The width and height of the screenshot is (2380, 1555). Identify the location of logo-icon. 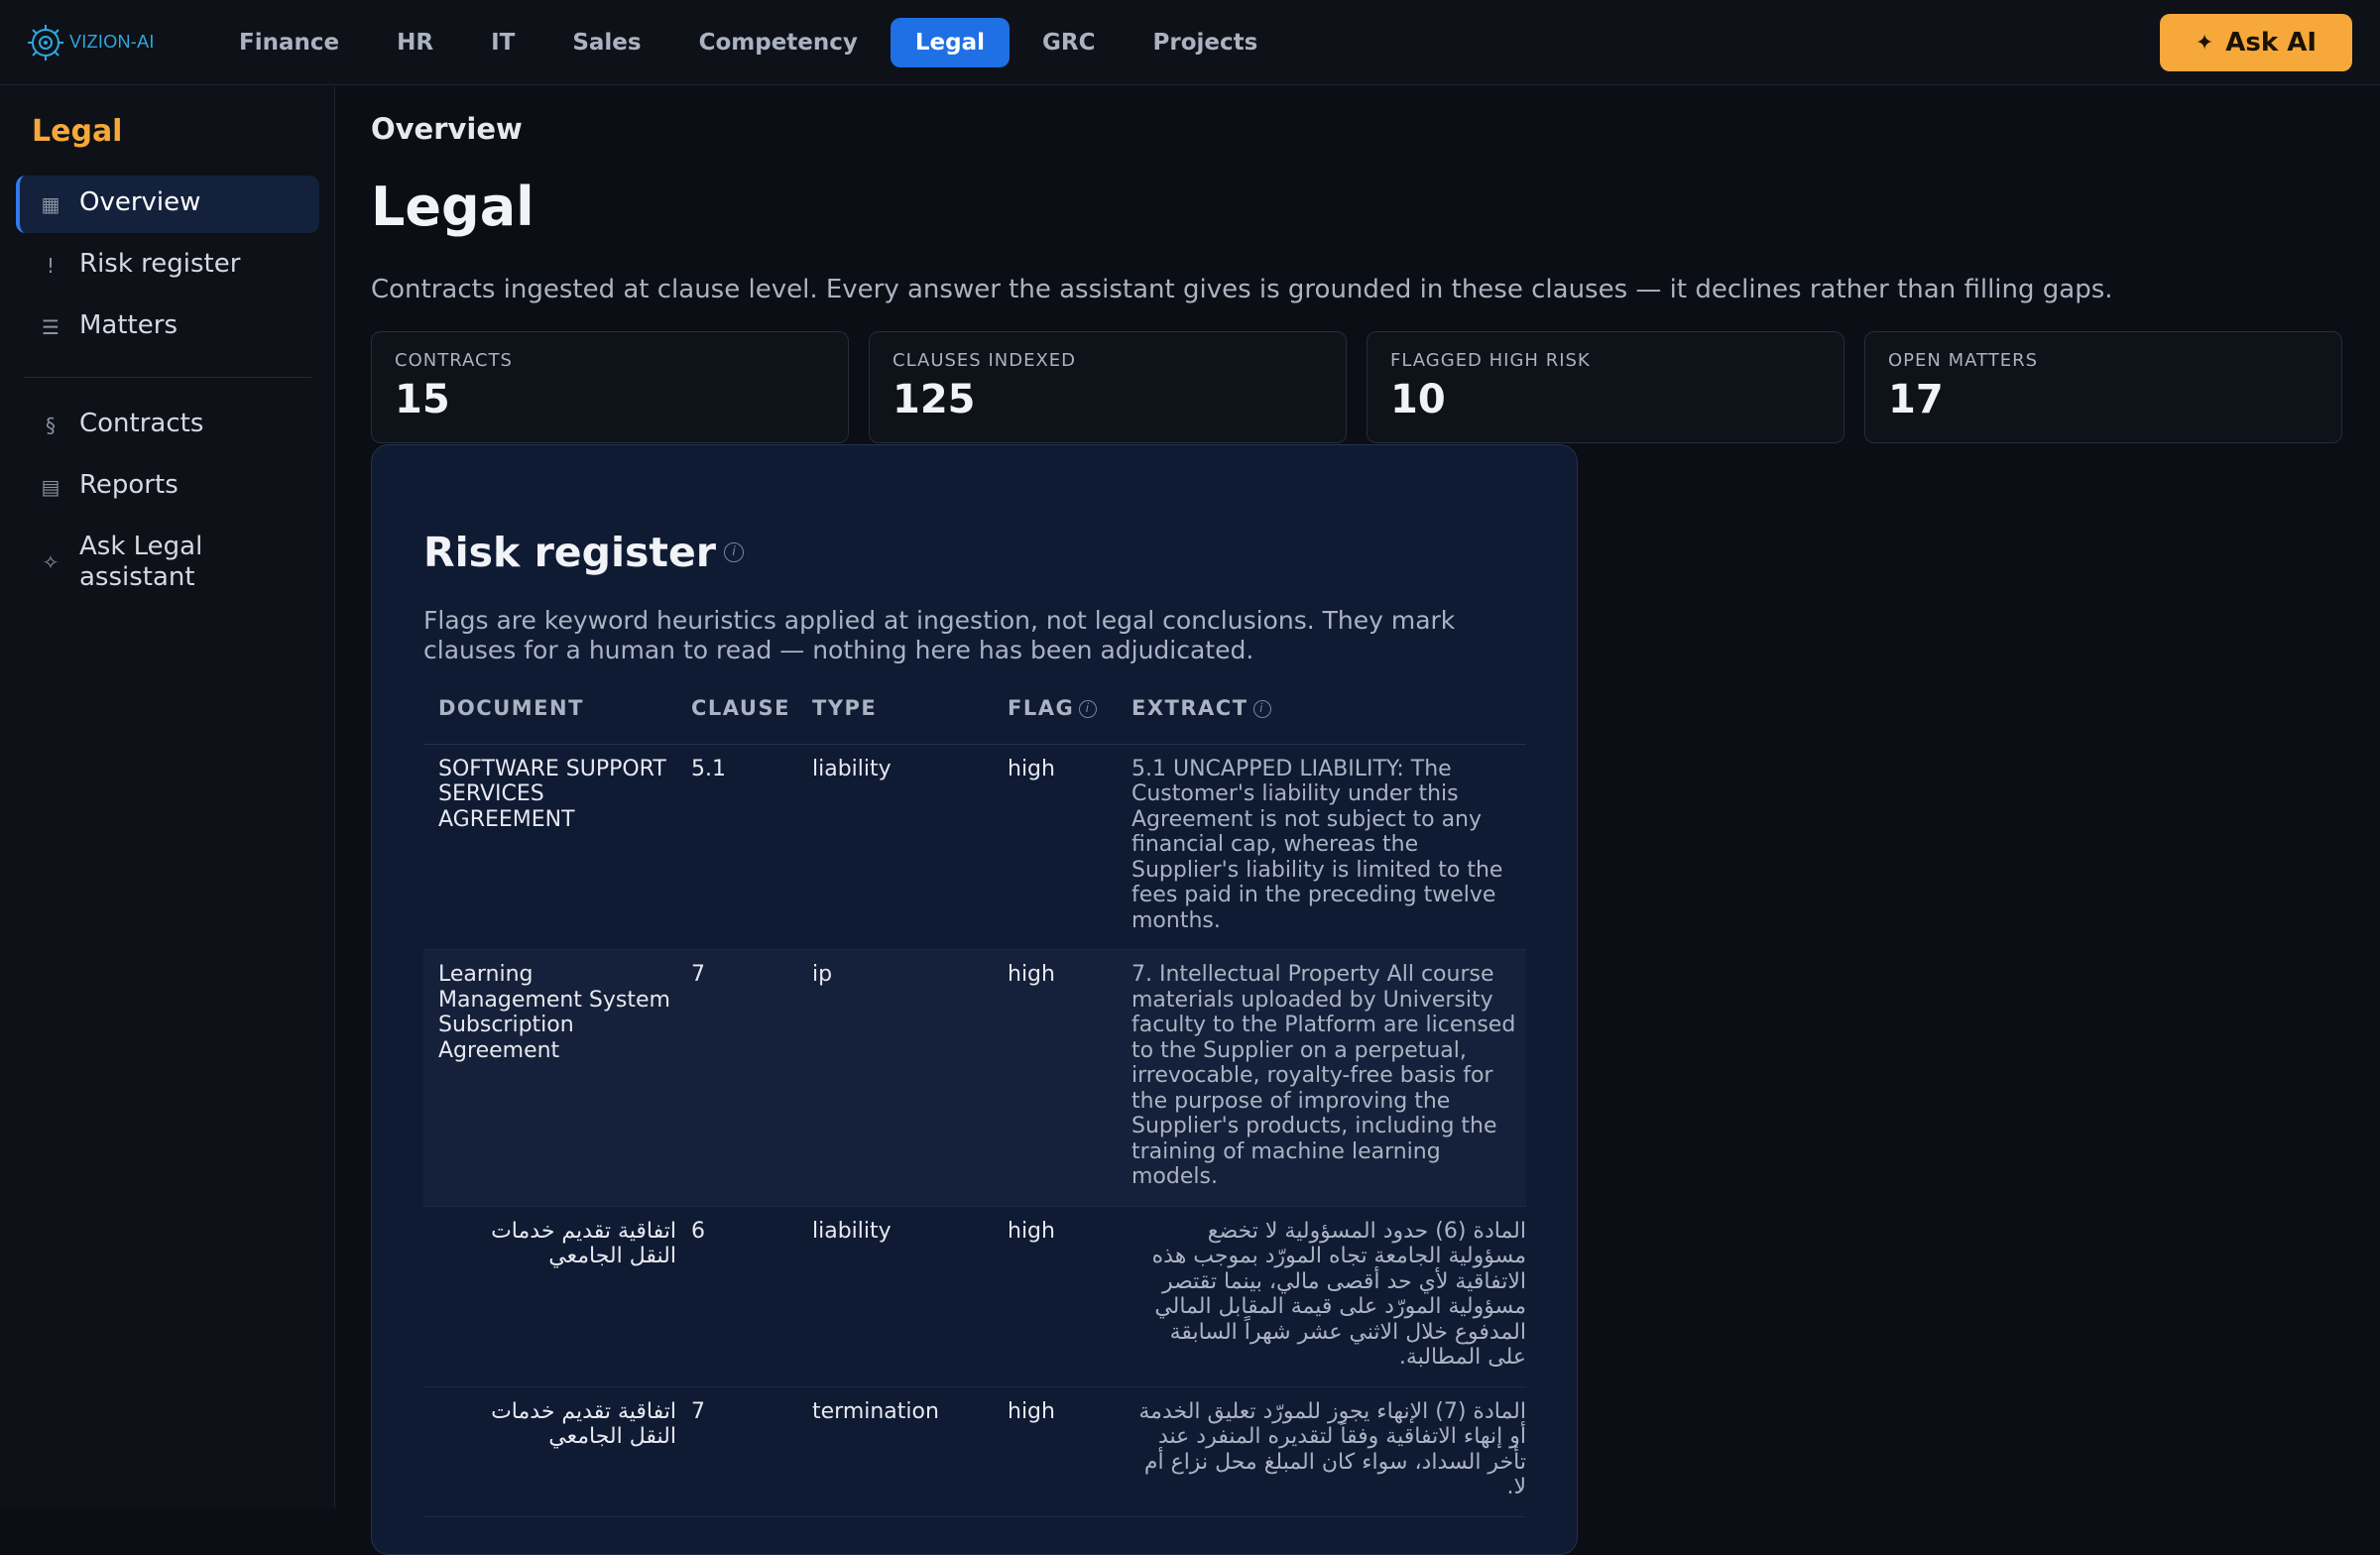
(45, 42).